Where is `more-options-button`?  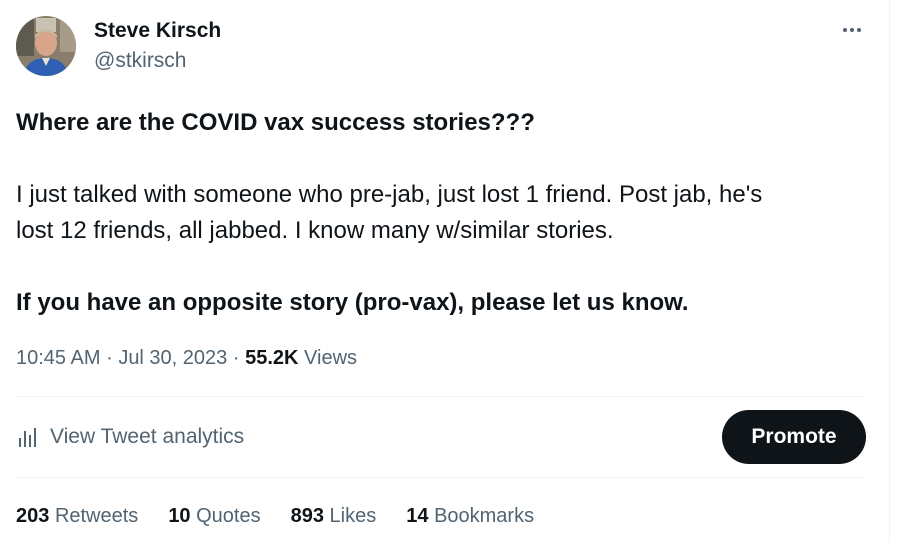
more-options-button is located at coordinates (852, 30).